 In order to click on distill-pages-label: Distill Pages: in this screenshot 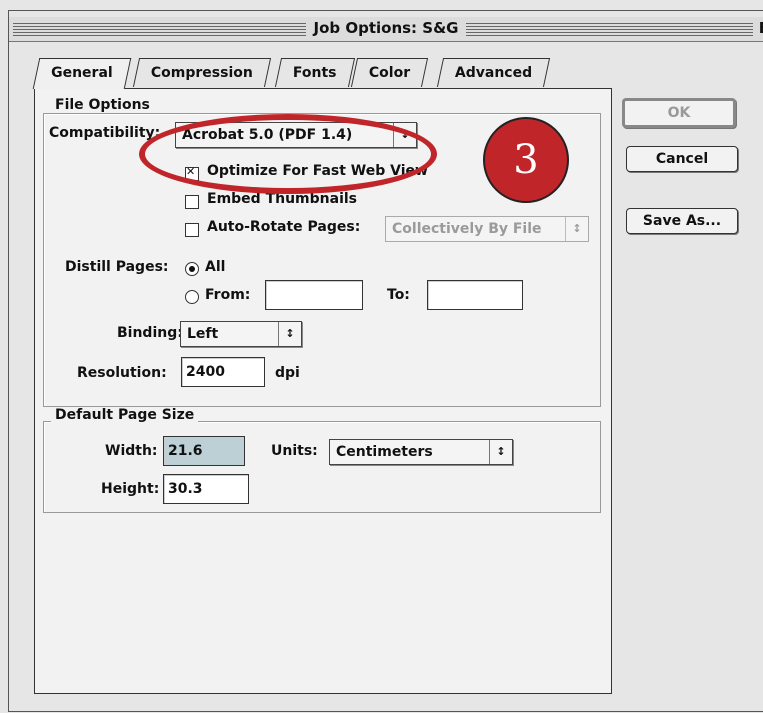, I will do `click(117, 267)`.